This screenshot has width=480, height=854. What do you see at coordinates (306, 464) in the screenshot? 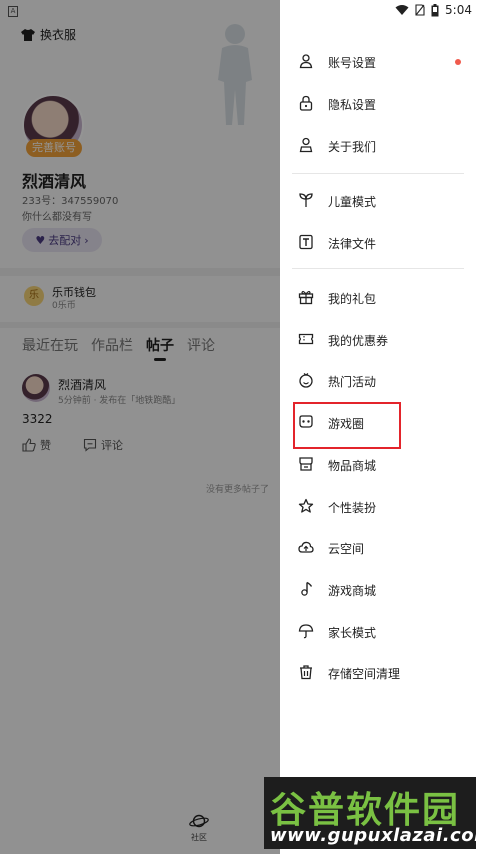
I see `store-icon` at bounding box center [306, 464].